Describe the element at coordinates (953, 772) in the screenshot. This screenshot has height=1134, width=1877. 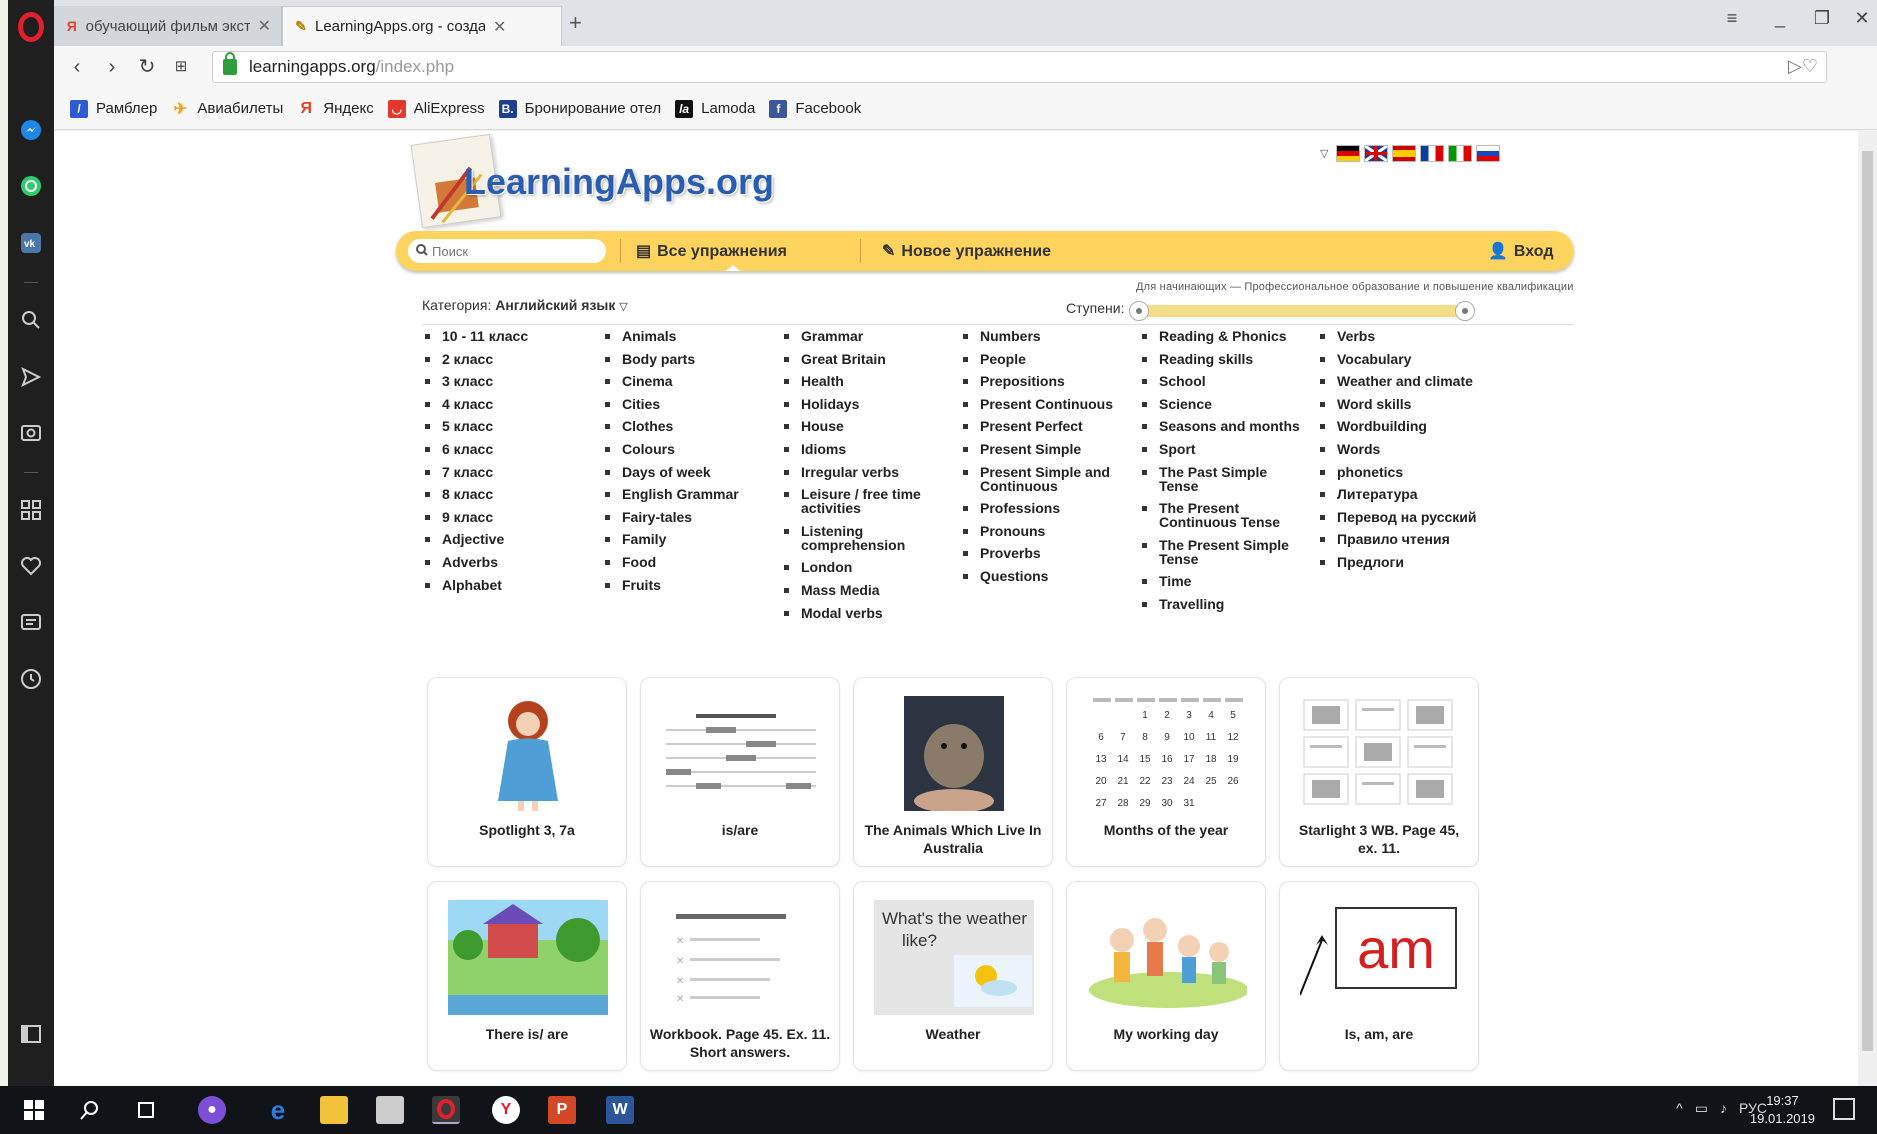
I see `app-card: The Animals Which Live In Australia` at that location.